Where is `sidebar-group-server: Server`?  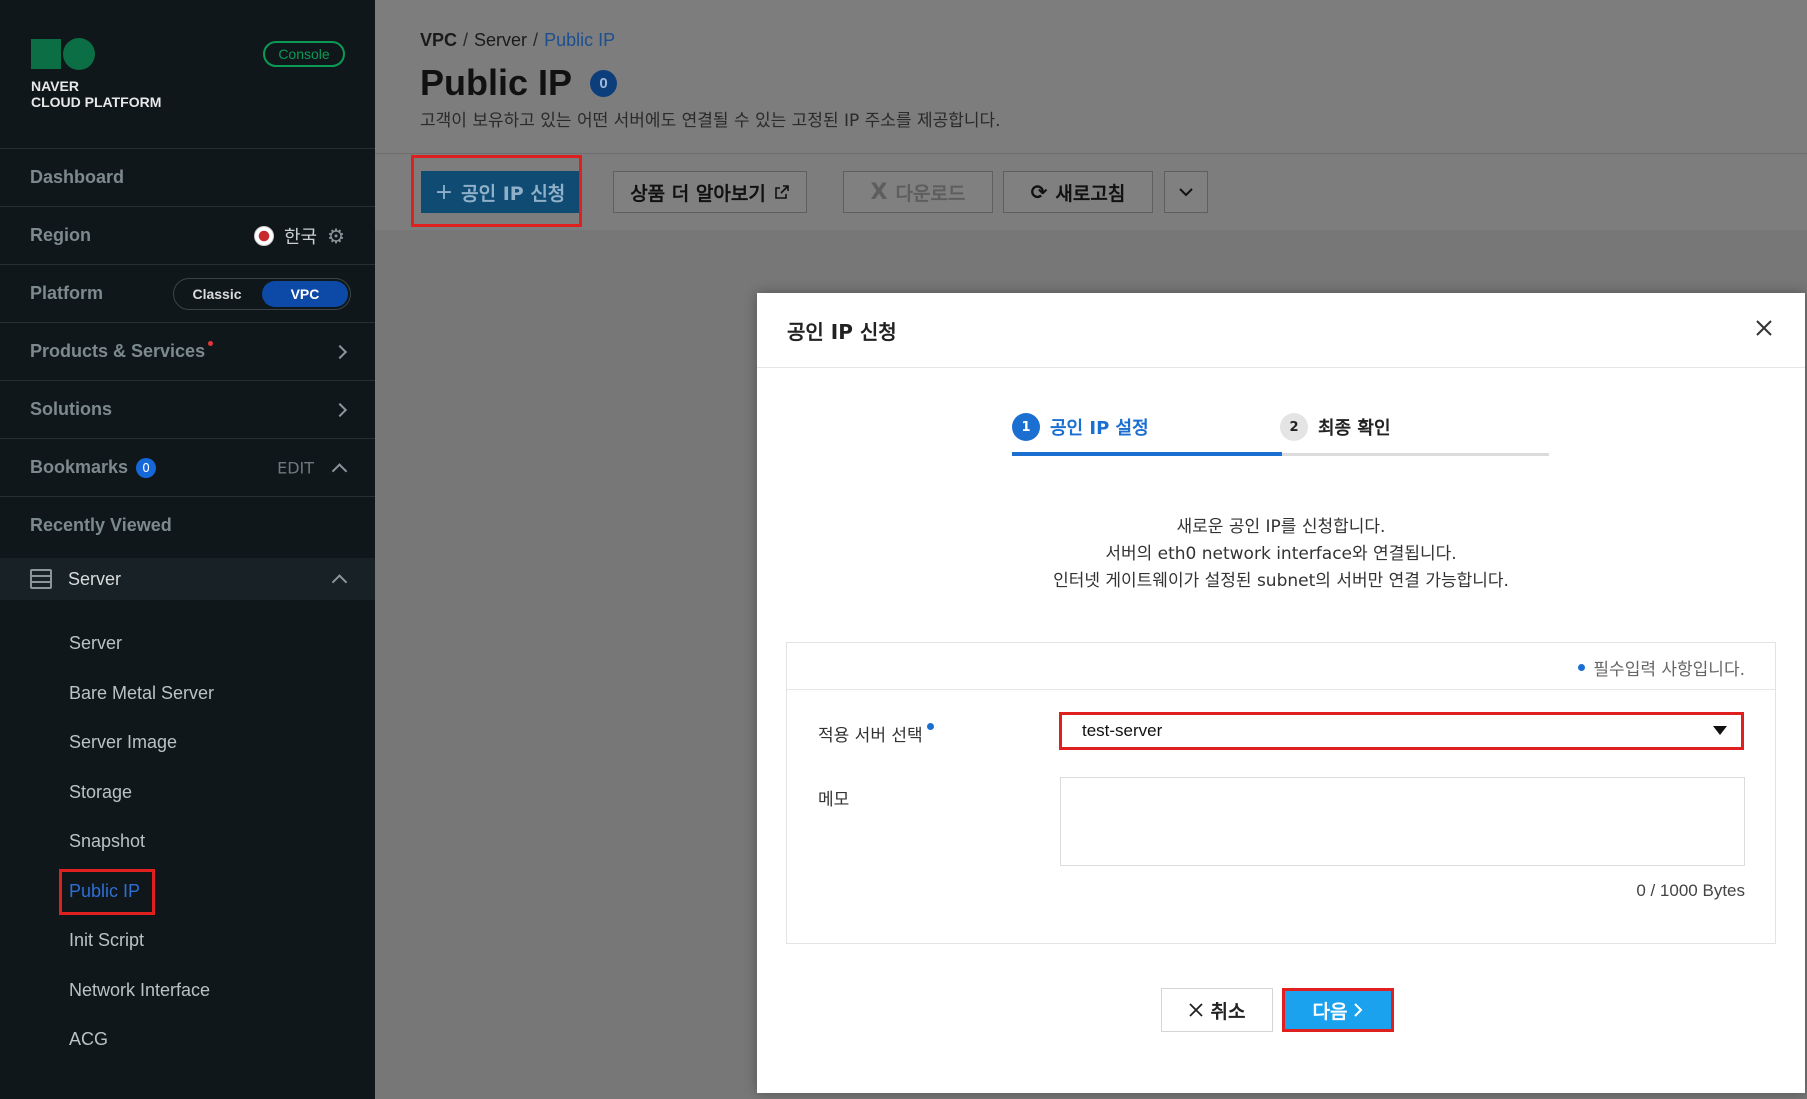 sidebar-group-server: Server is located at coordinates (187, 579).